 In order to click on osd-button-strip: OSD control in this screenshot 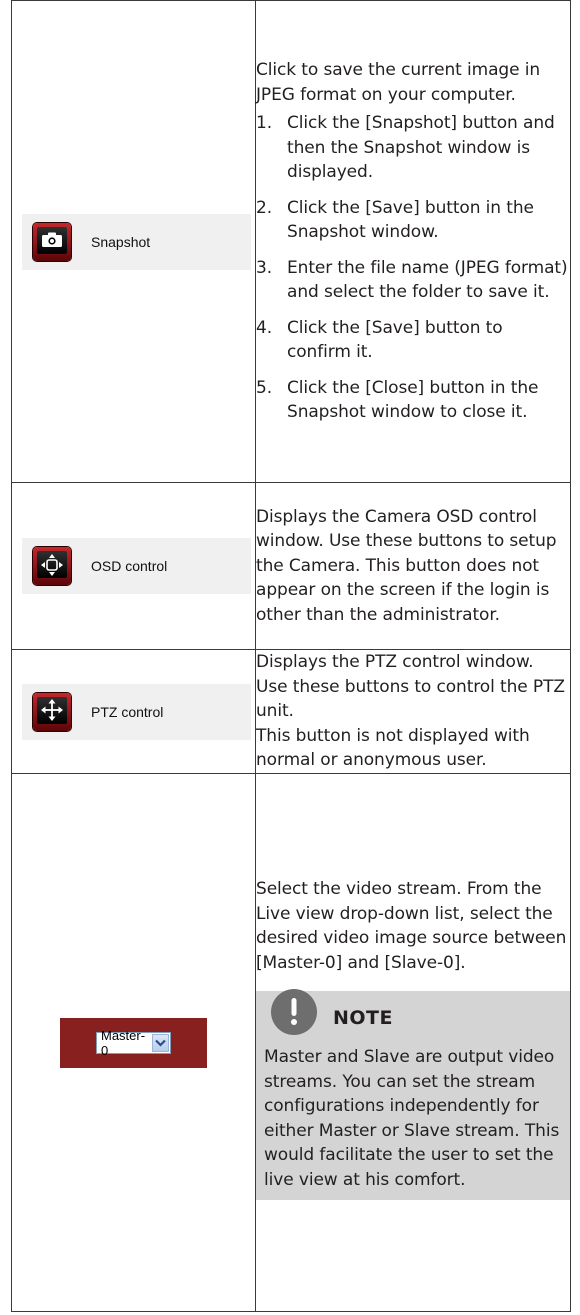, I will do `click(136, 566)`.